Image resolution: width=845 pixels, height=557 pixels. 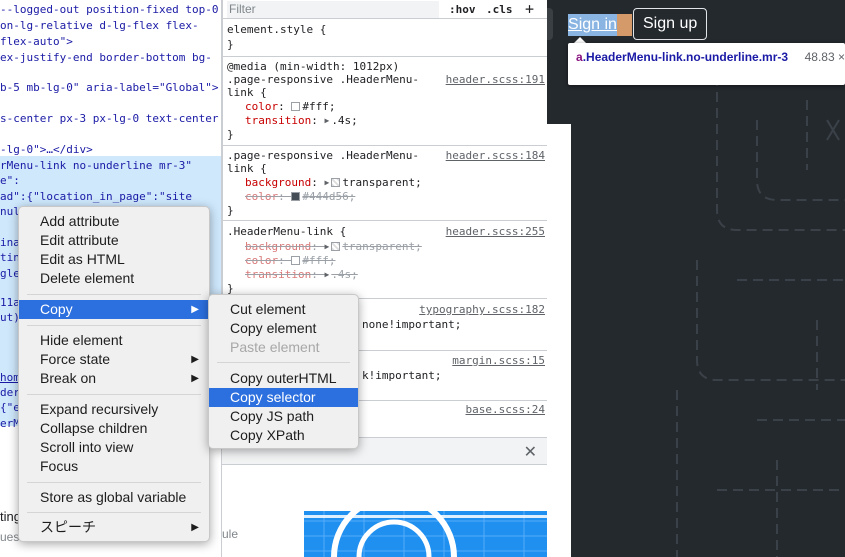 I want to click on menu-item-copy-xpath: Copy XPath, so click(x=283, y=435).